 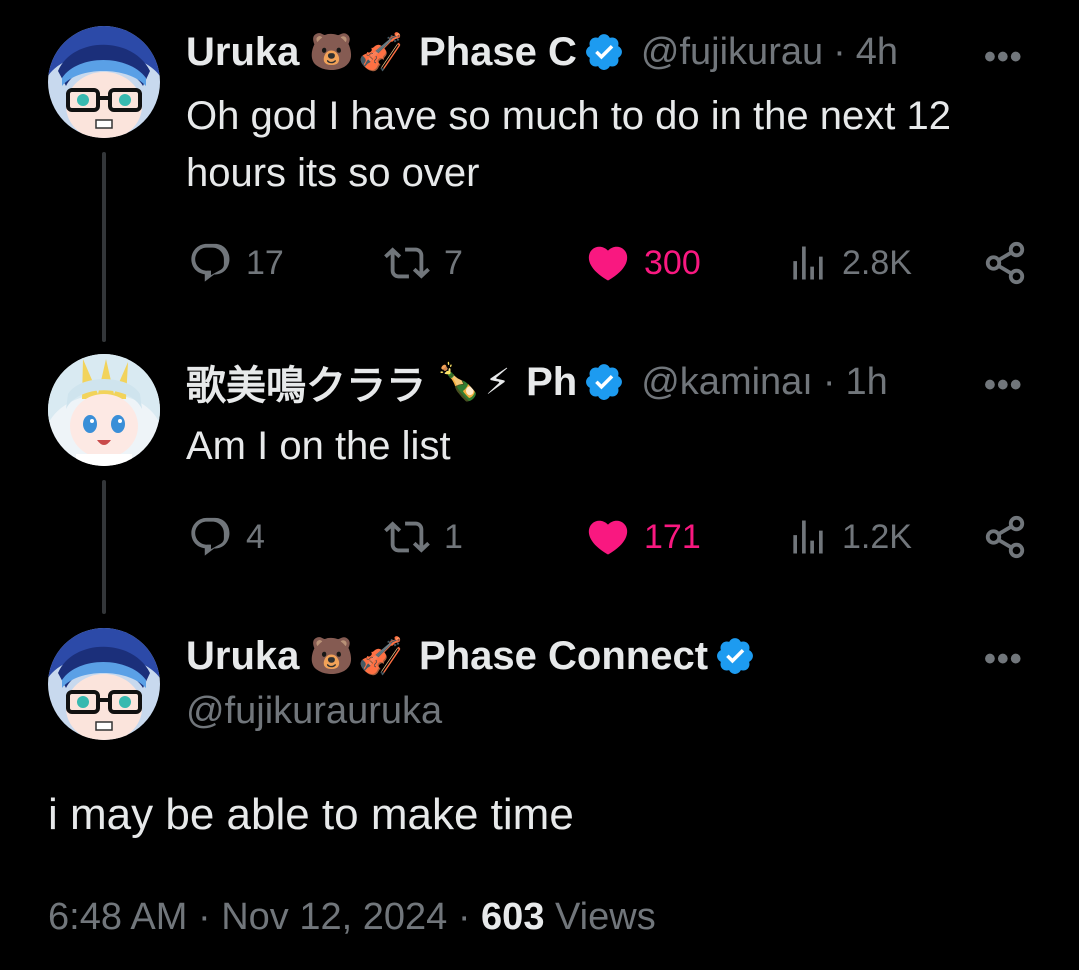 What do you see at coordinates (642, 537) in the screenshot?
I see `like-button: 171` at bounding box center [642, 537].